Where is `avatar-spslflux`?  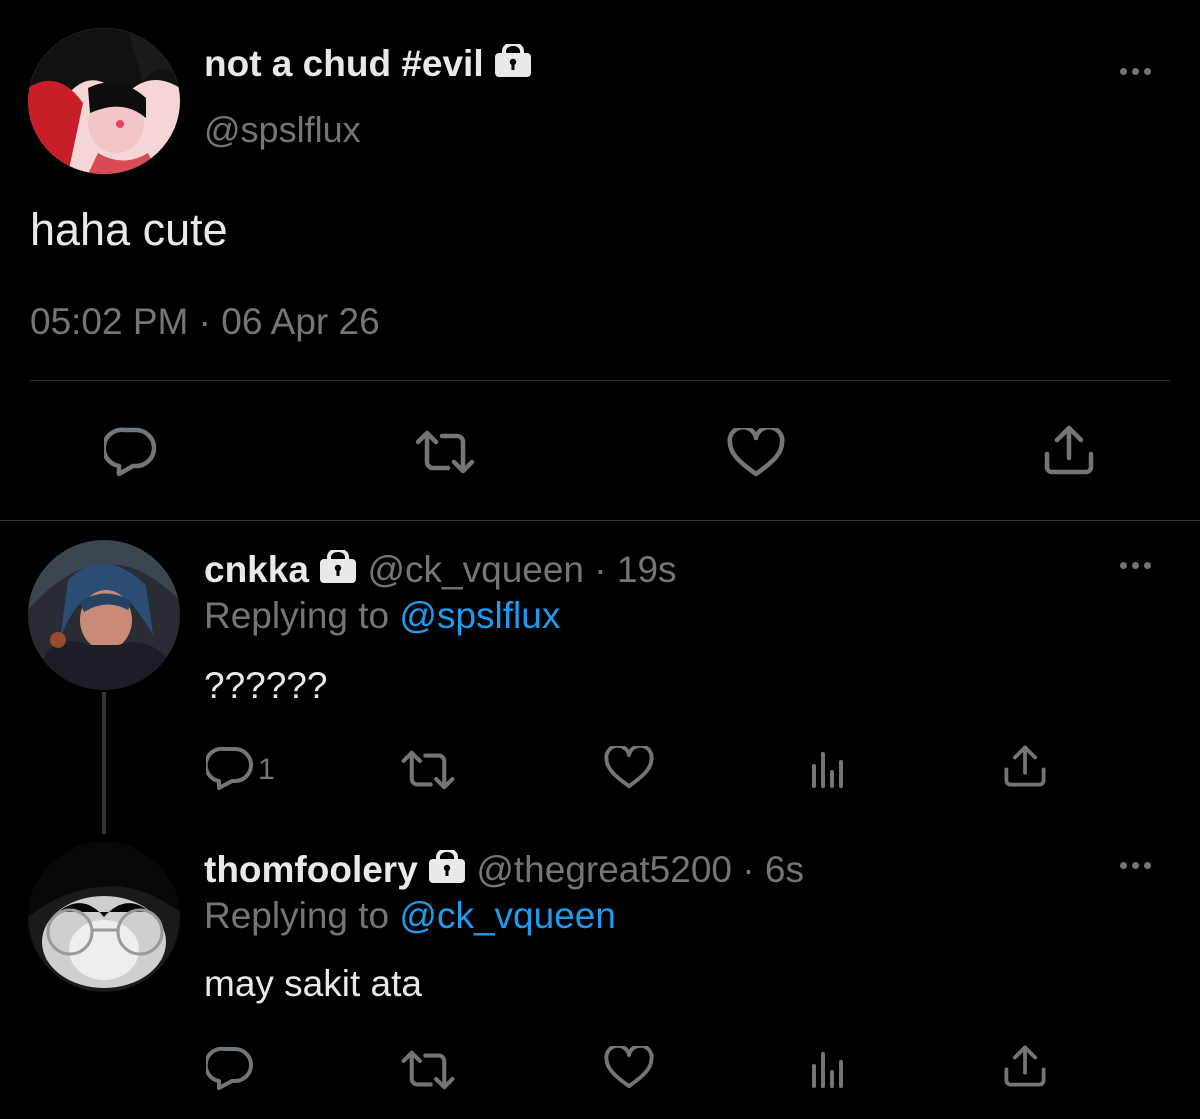
avatar-spslflux is located at coordinates (104, 101).